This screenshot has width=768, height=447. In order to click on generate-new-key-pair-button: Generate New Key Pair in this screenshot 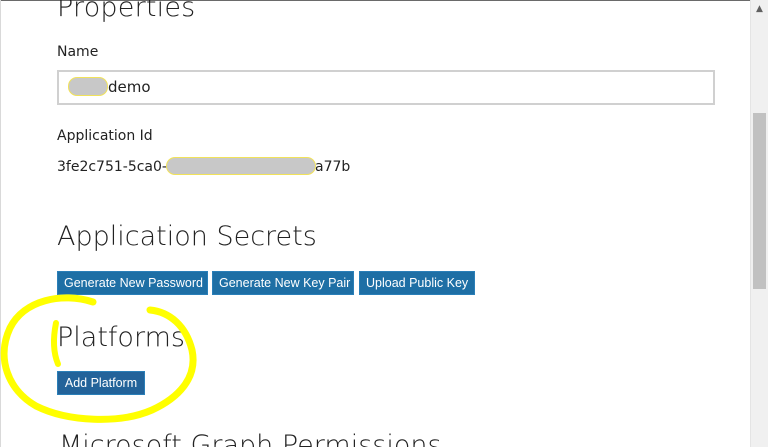, I will do `click(283, 283)`.